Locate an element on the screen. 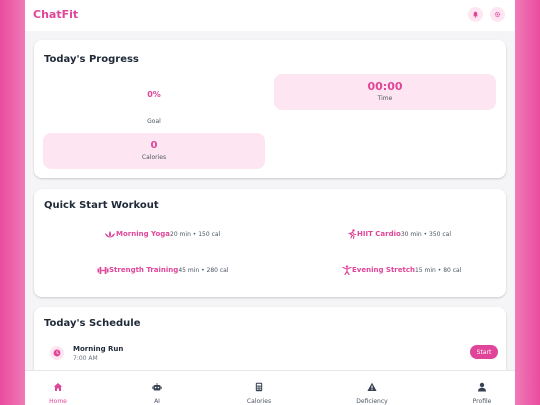 The width and height of the screenshot is (540, 405). progress-title: Today's Progress is located at coordinates (91, 59).